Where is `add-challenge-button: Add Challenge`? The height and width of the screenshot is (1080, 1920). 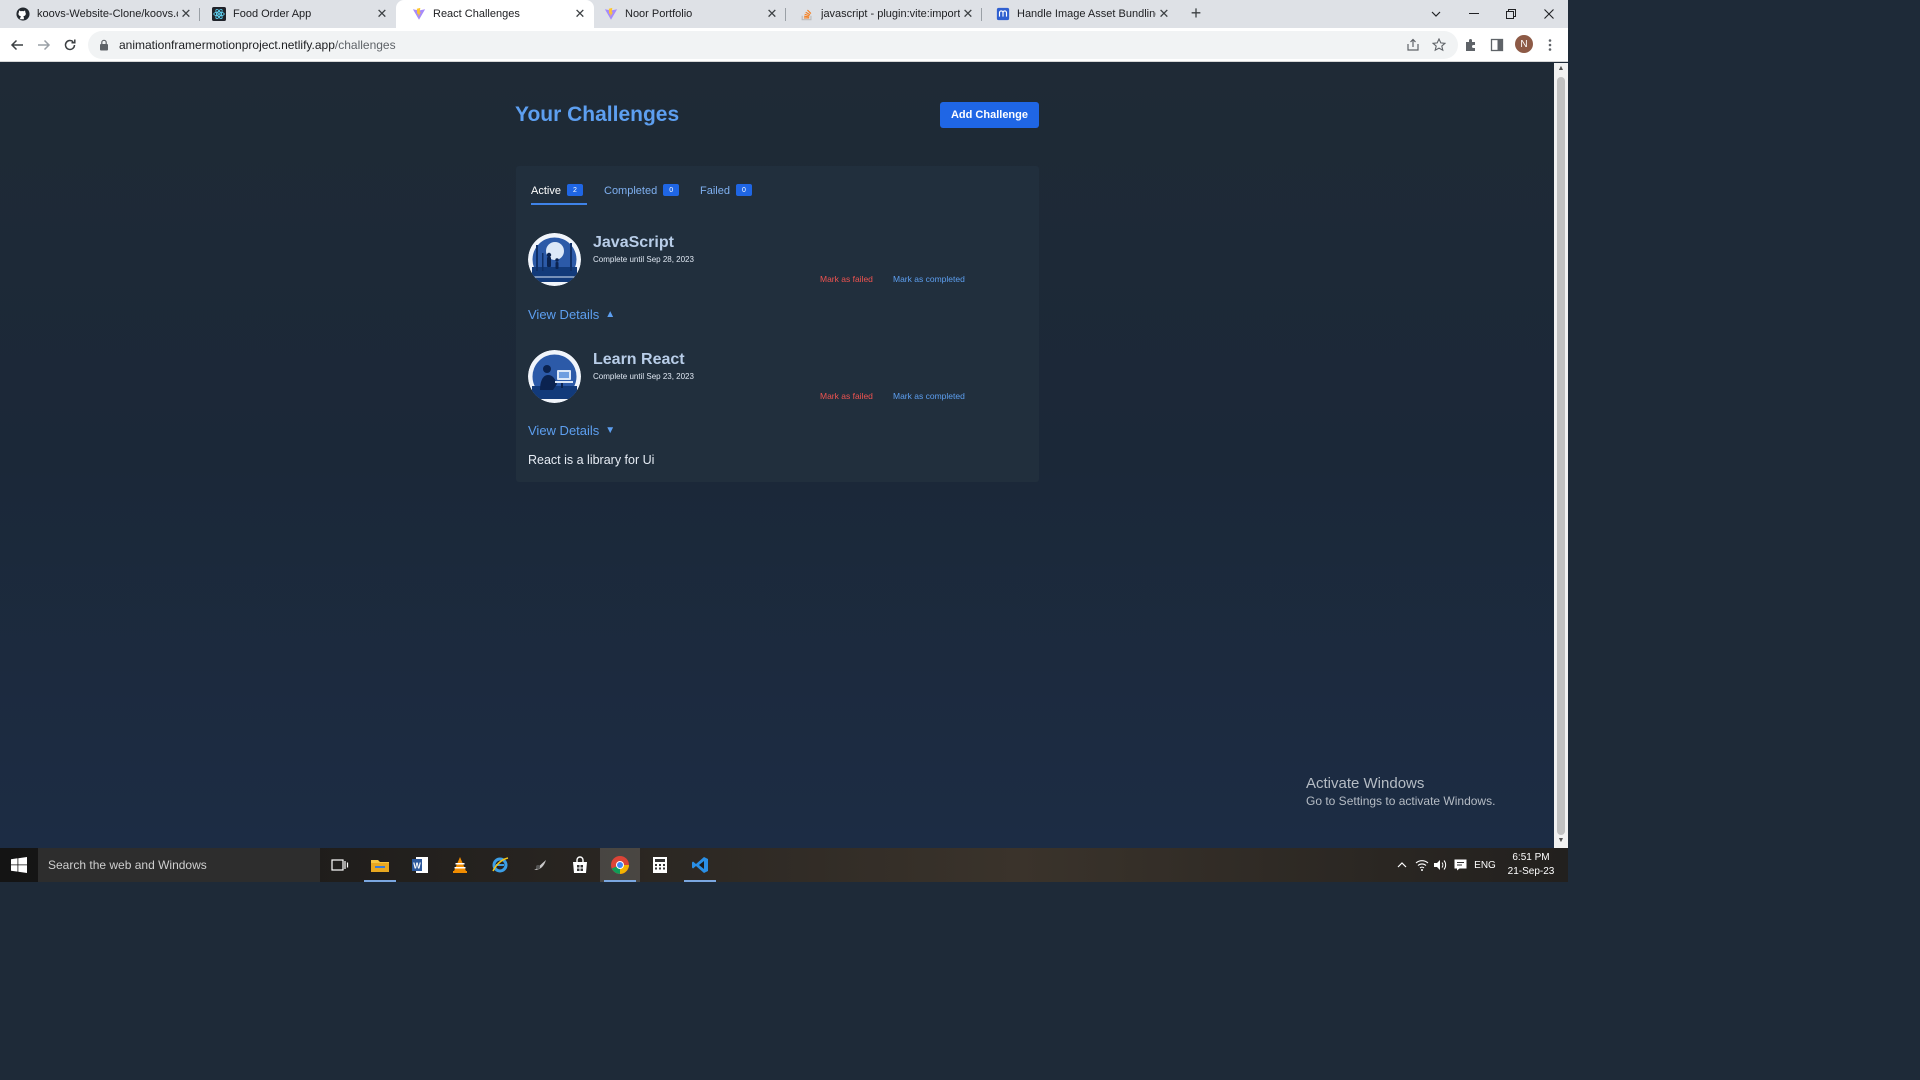 add-challenge-button: Add Challenge is located at coordinates (989, 115).